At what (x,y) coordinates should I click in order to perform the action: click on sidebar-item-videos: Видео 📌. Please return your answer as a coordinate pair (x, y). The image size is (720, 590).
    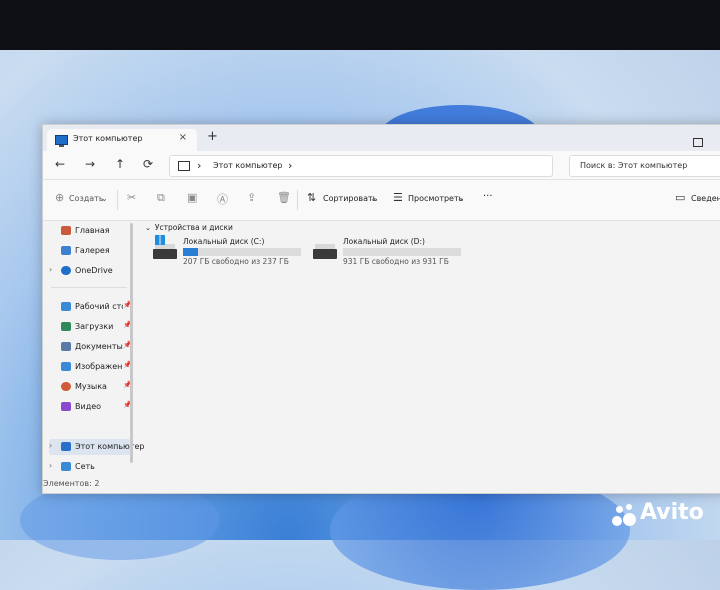
    Looking at the image, I should click on (91, 407).